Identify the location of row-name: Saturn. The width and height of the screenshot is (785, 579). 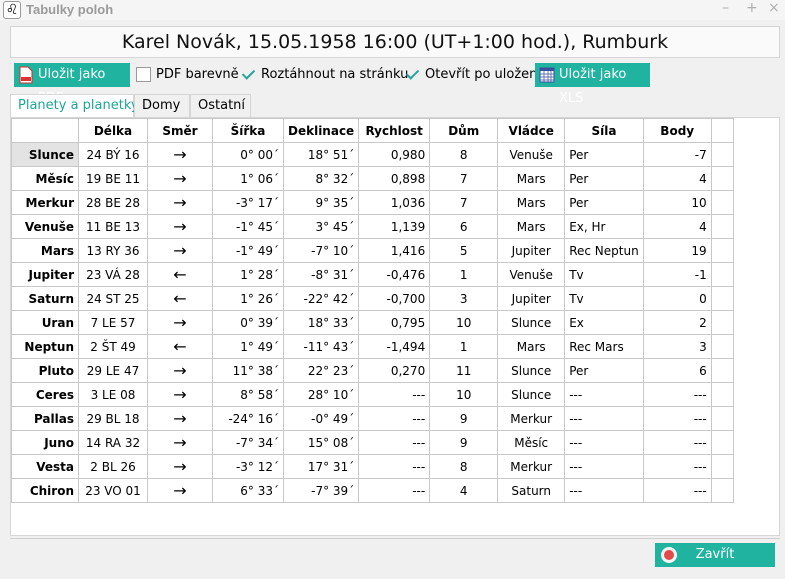
(45, 298).